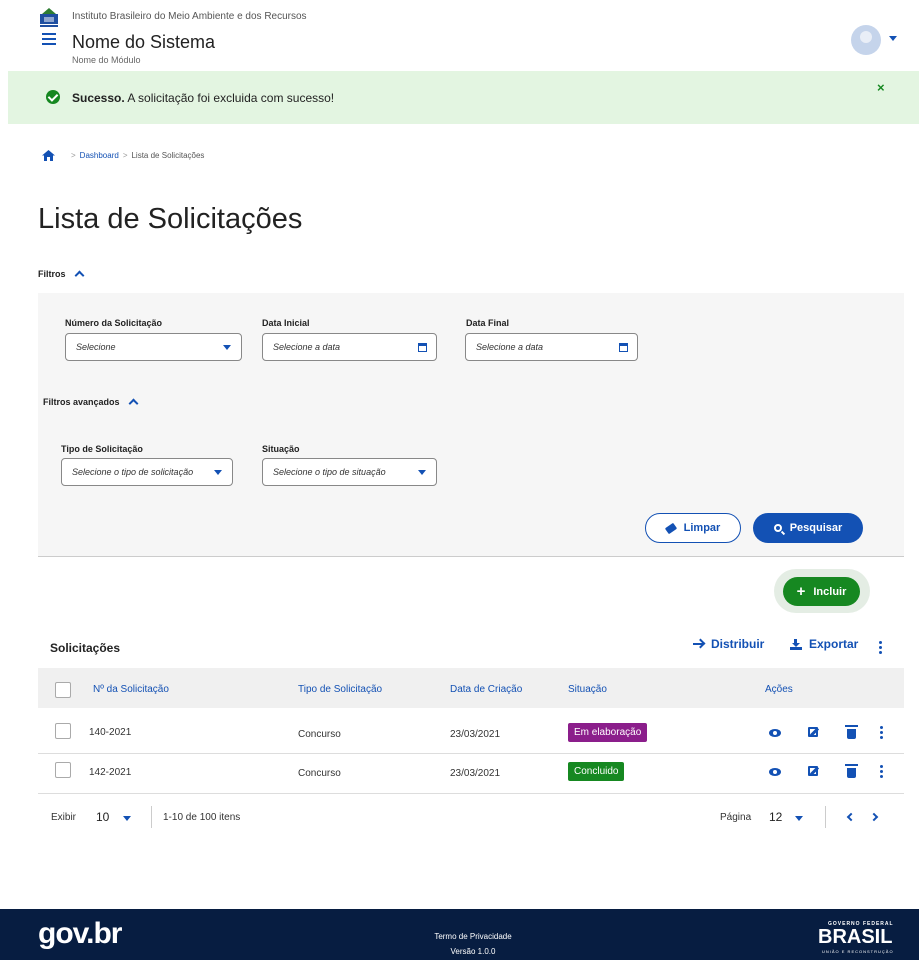 Image resolution: width=919 pixels, height=960 pixels. What do you see at coordinates (99, 155) in the screenshot?
I see `breadcrumb-dashboard: Dashboard` at bounding box center [99, 155].